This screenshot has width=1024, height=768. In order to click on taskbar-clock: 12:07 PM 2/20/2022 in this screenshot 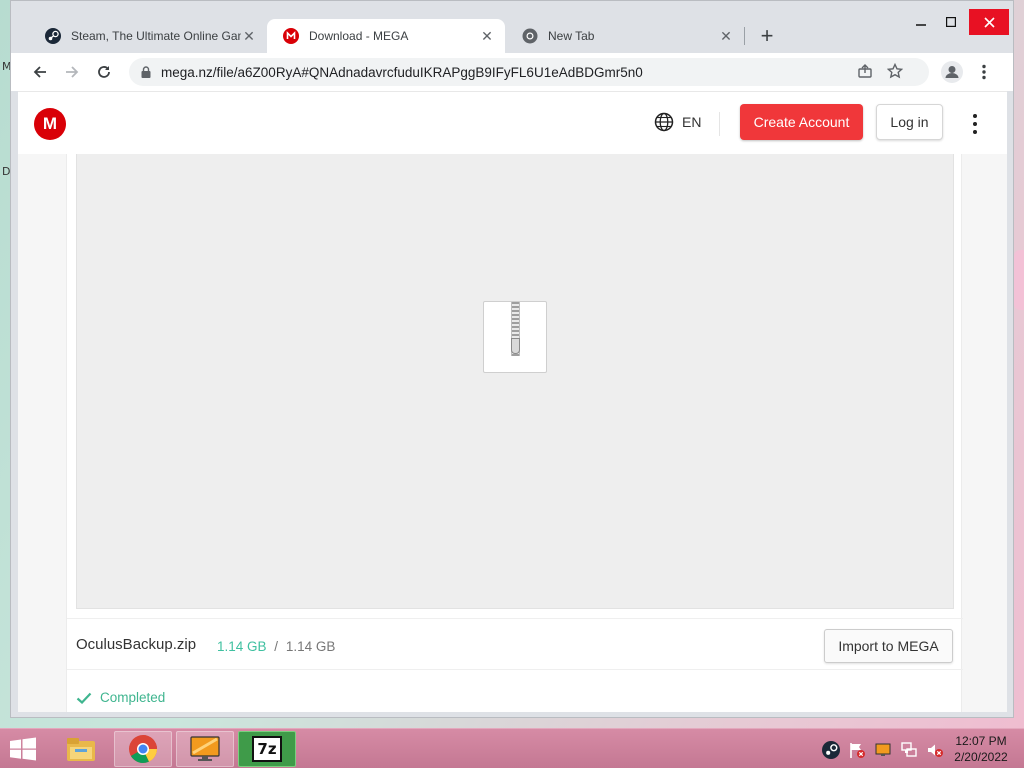, I will do `click(981, 749)`.